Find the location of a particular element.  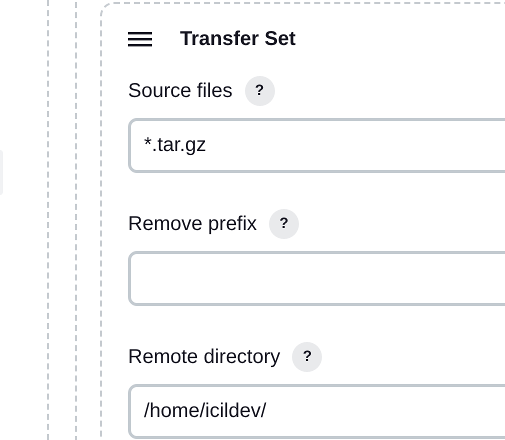

field-label: Remote directory is located at coordinates (204, 357).